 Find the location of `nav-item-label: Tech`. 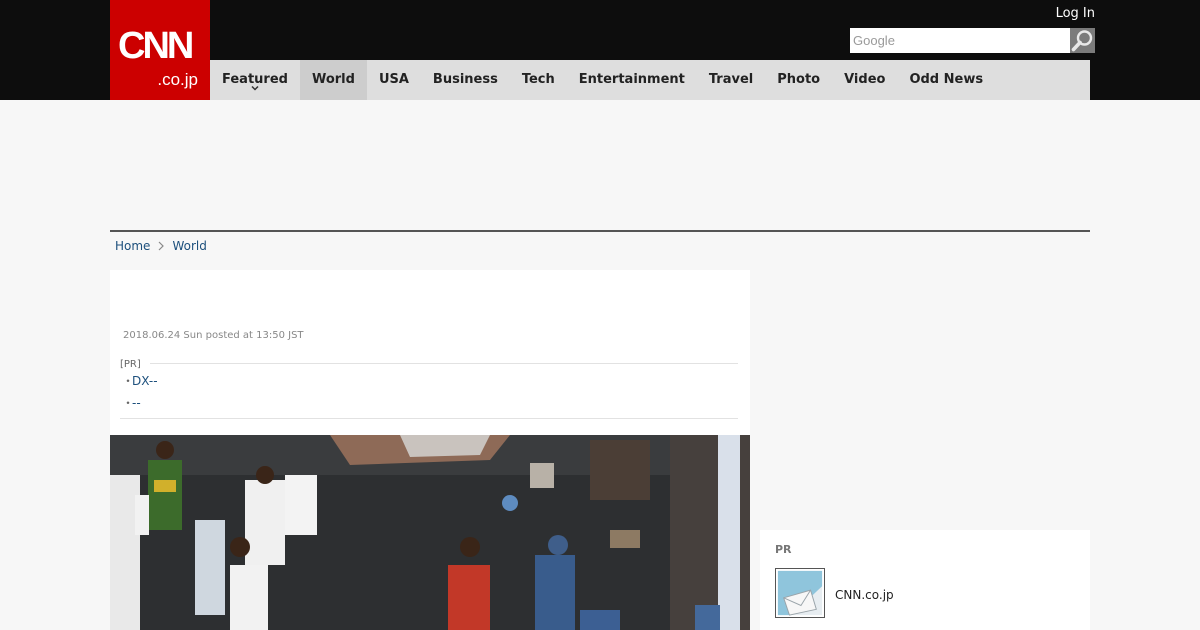

nav-item-label: Tech is located at coordinates (538, 79).